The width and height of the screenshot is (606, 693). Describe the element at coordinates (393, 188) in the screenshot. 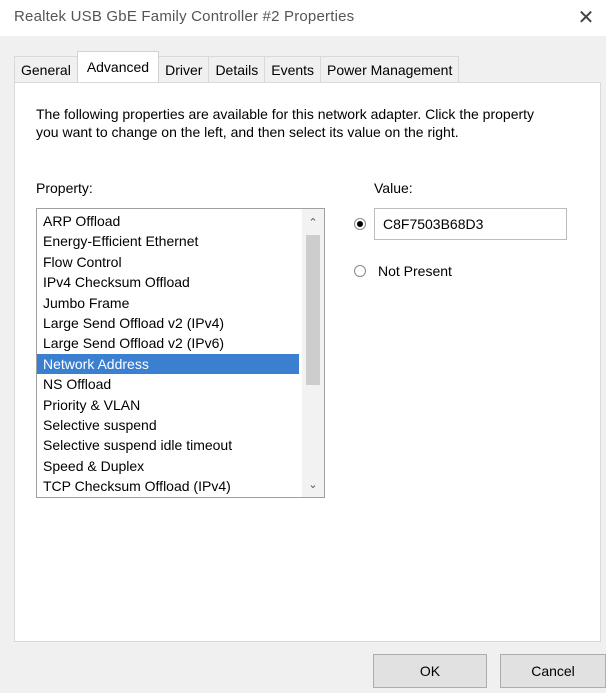

I see `value-label: Value:` at that location.